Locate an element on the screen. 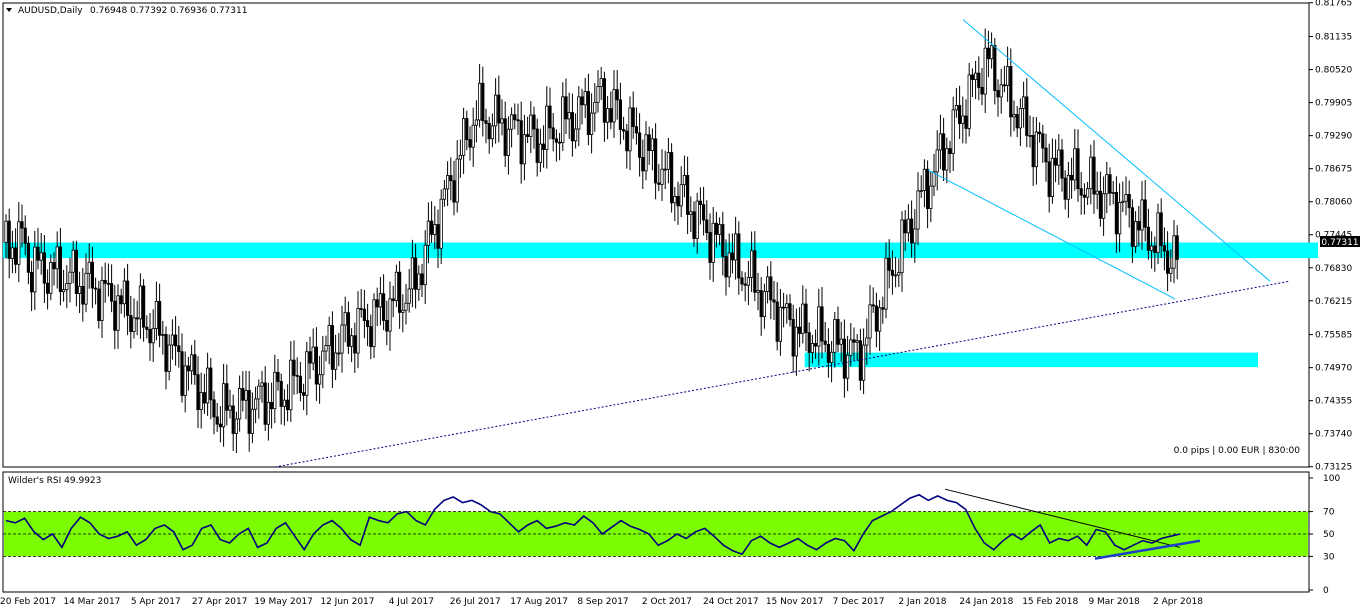 This screenshot has width=1362, height=612. price-tick-label: 0.73125 is located at coordinates (1333, 468).